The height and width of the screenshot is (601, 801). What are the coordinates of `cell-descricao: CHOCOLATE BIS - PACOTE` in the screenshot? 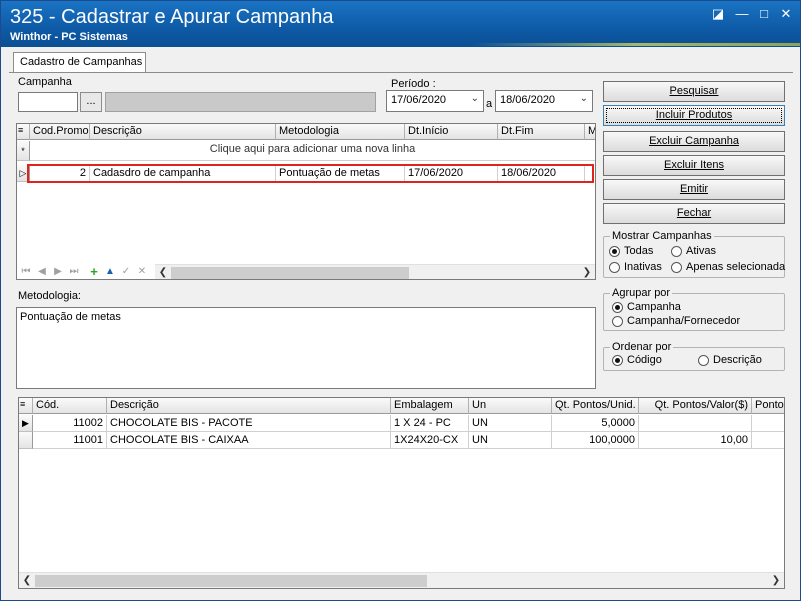 It's located at (249, 423).